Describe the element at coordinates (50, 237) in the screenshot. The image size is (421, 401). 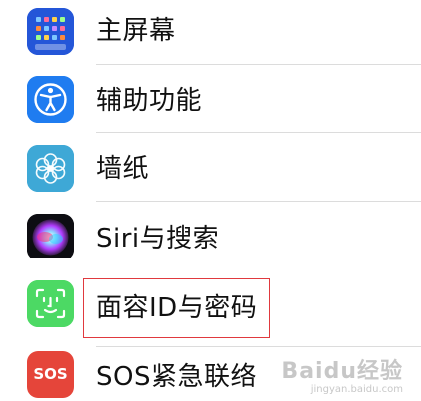
I see `siri-icon` at that location.